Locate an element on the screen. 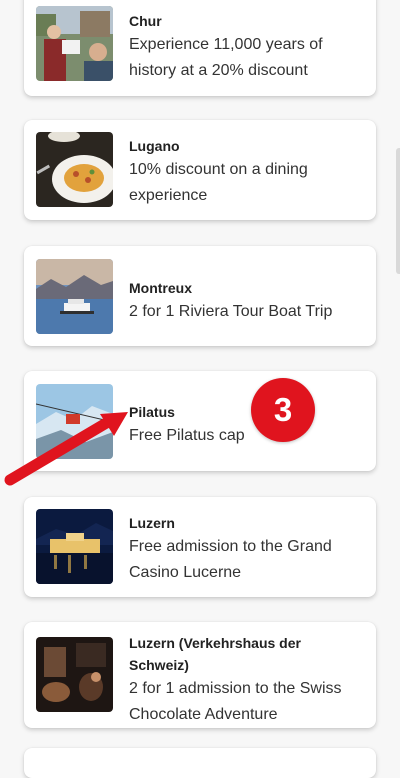 This screenshot has width=400, height=778. scroll-edge-indicator is located at coordinates (398, 211).